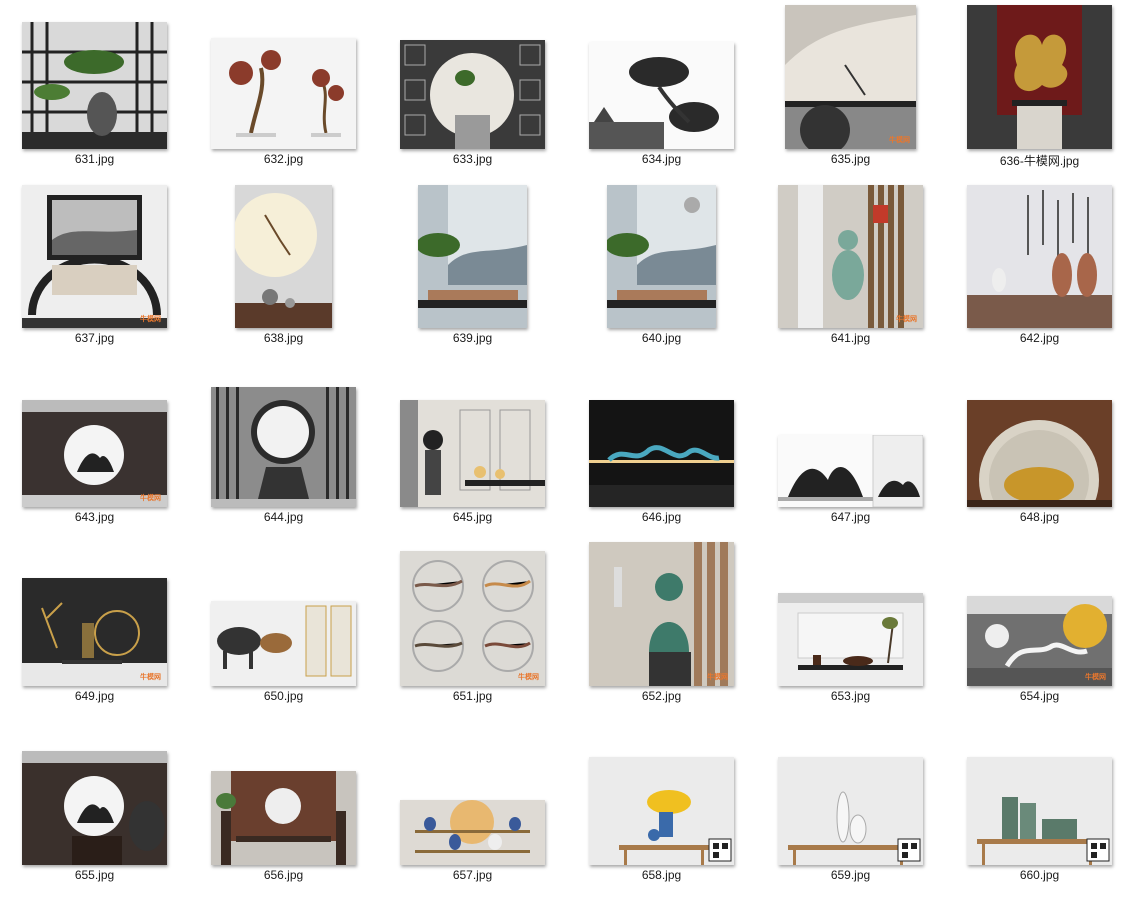  What do you see at coordinates (283, 517) in the screenshot?
I see `file-name: 644.jpg` at bounding box center [283, 517].